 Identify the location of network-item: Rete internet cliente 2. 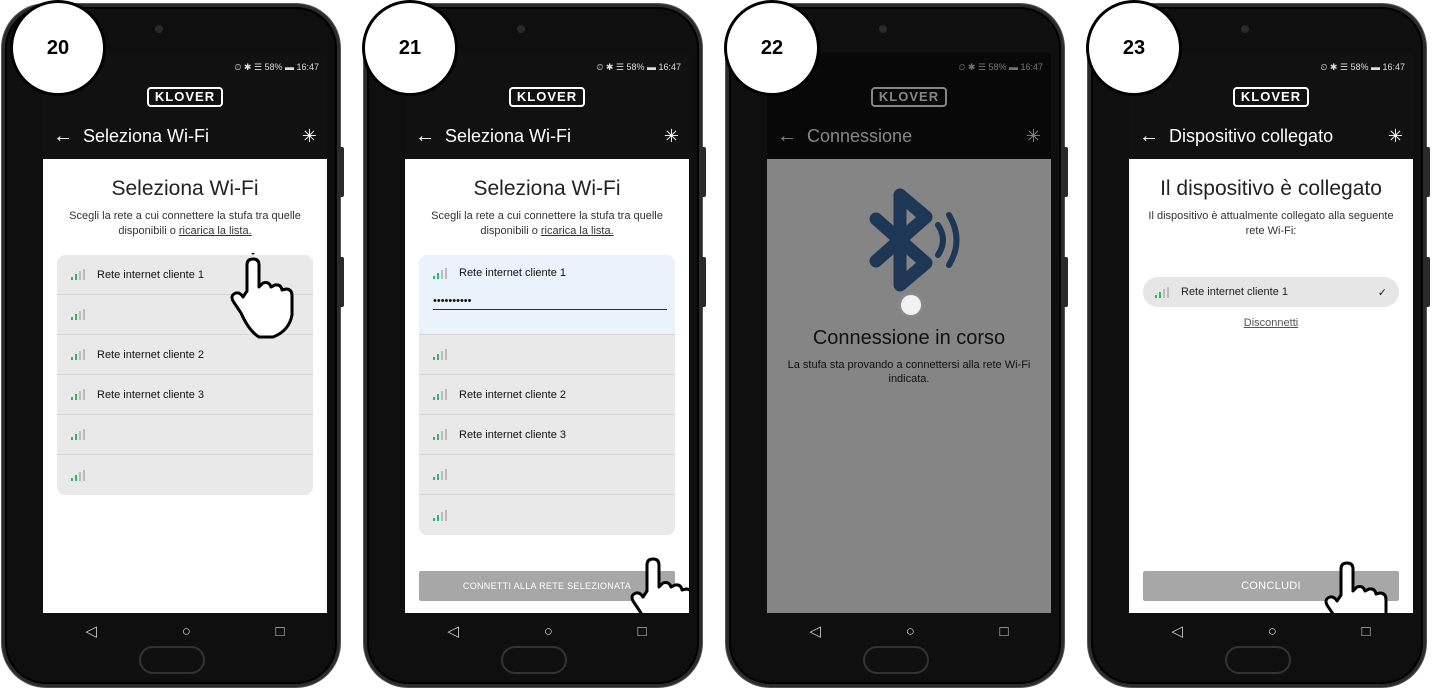
(547, 395).